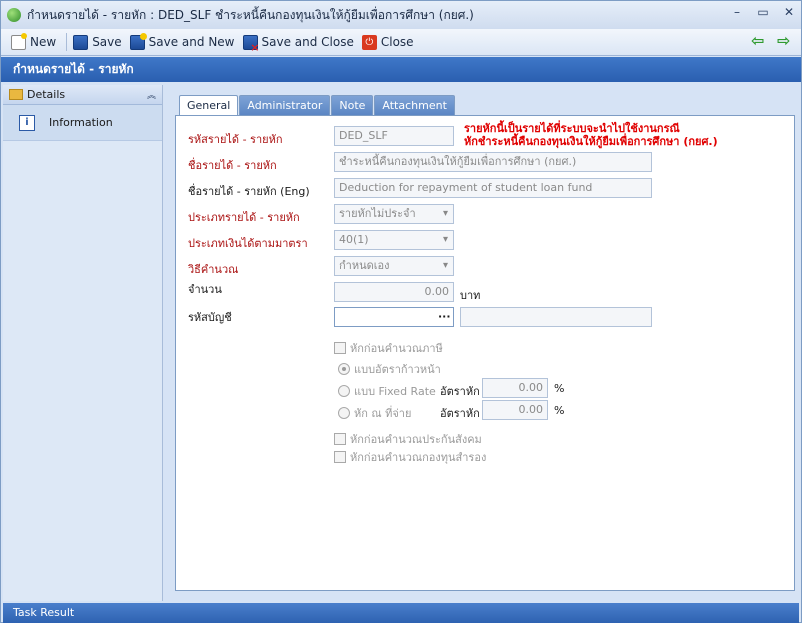 This screenshot has height=623, width=802. I want to click on code-field: DED_SLF, so click(394, 136).